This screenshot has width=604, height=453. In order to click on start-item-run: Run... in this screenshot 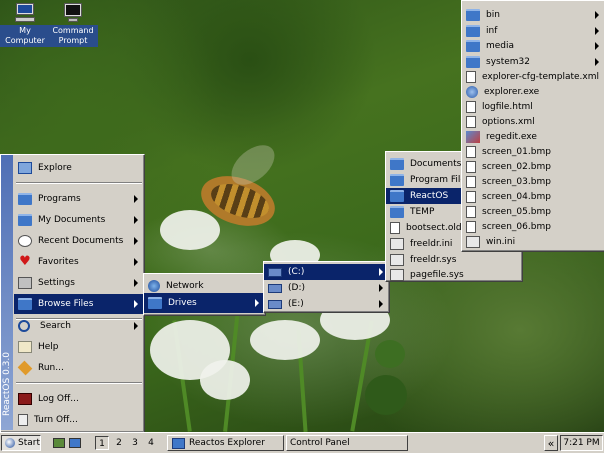, I will do `click(79, 368)`.